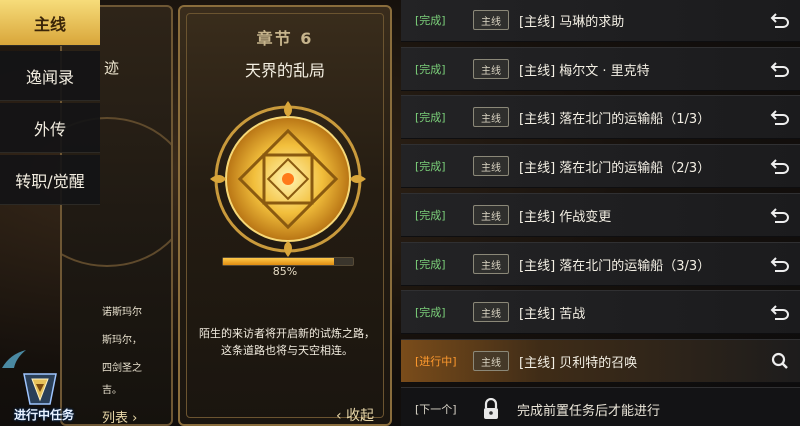  I want to click on in-progress-emblem-icon, so click(40, 389).